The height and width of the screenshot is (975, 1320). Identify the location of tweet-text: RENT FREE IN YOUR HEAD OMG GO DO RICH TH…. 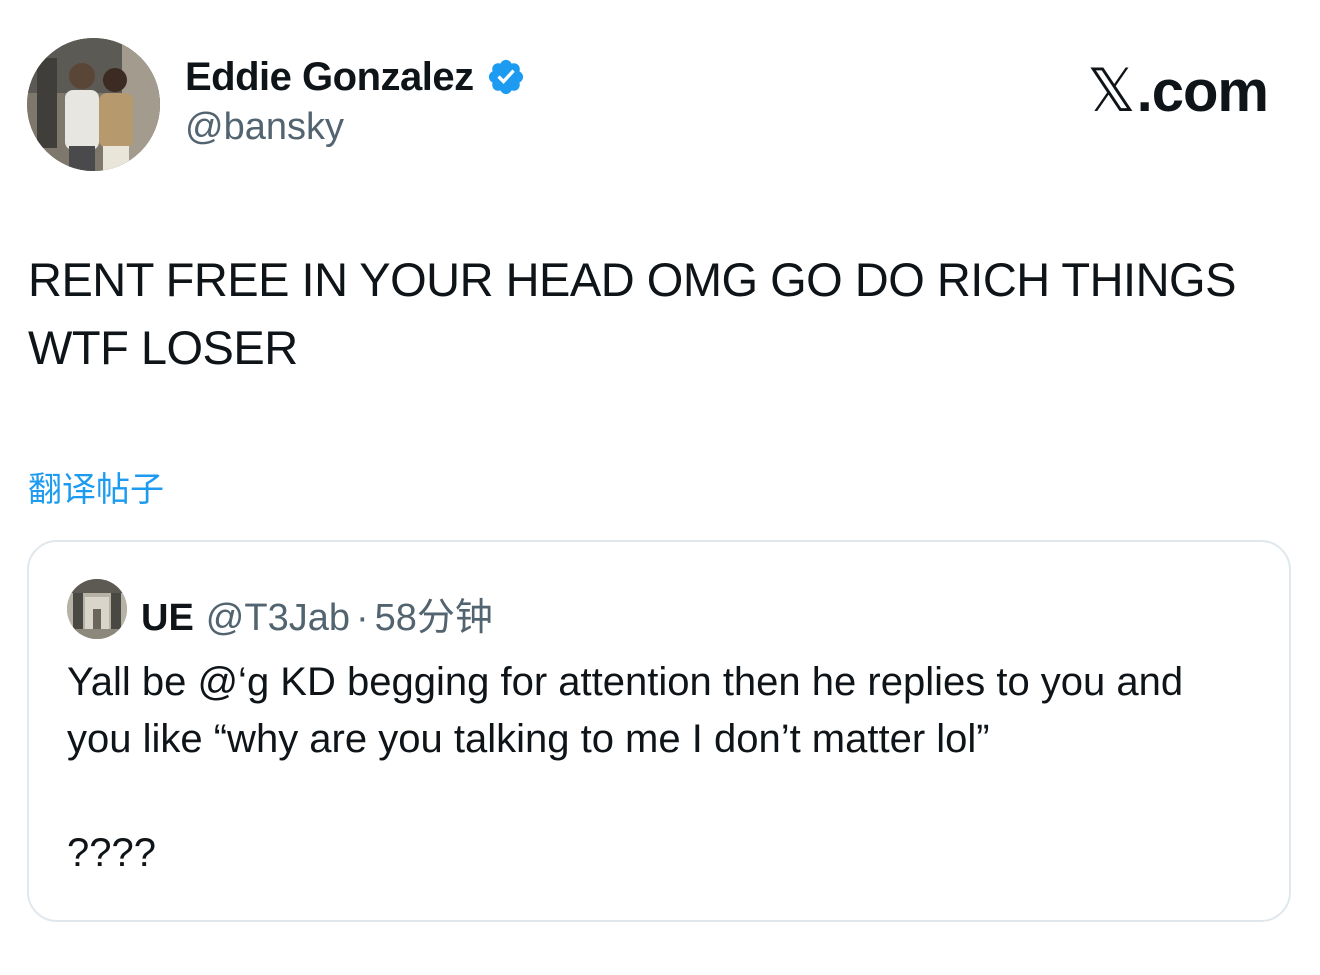
(632, 313).